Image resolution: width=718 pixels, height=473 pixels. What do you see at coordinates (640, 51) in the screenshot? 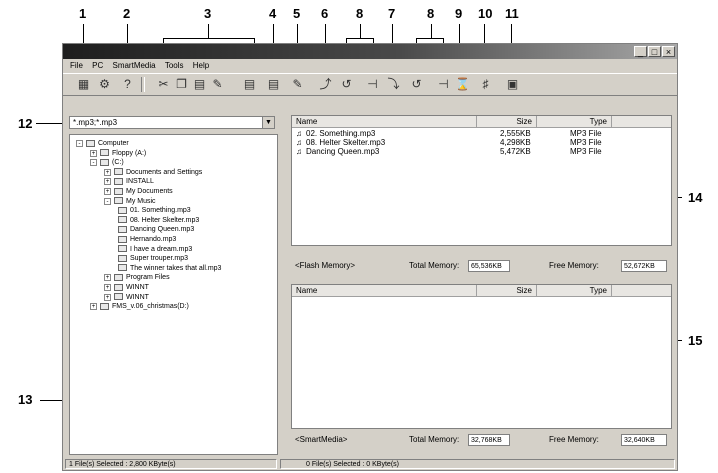
I see `minimize-button: _` at bounding box center [640, 51].